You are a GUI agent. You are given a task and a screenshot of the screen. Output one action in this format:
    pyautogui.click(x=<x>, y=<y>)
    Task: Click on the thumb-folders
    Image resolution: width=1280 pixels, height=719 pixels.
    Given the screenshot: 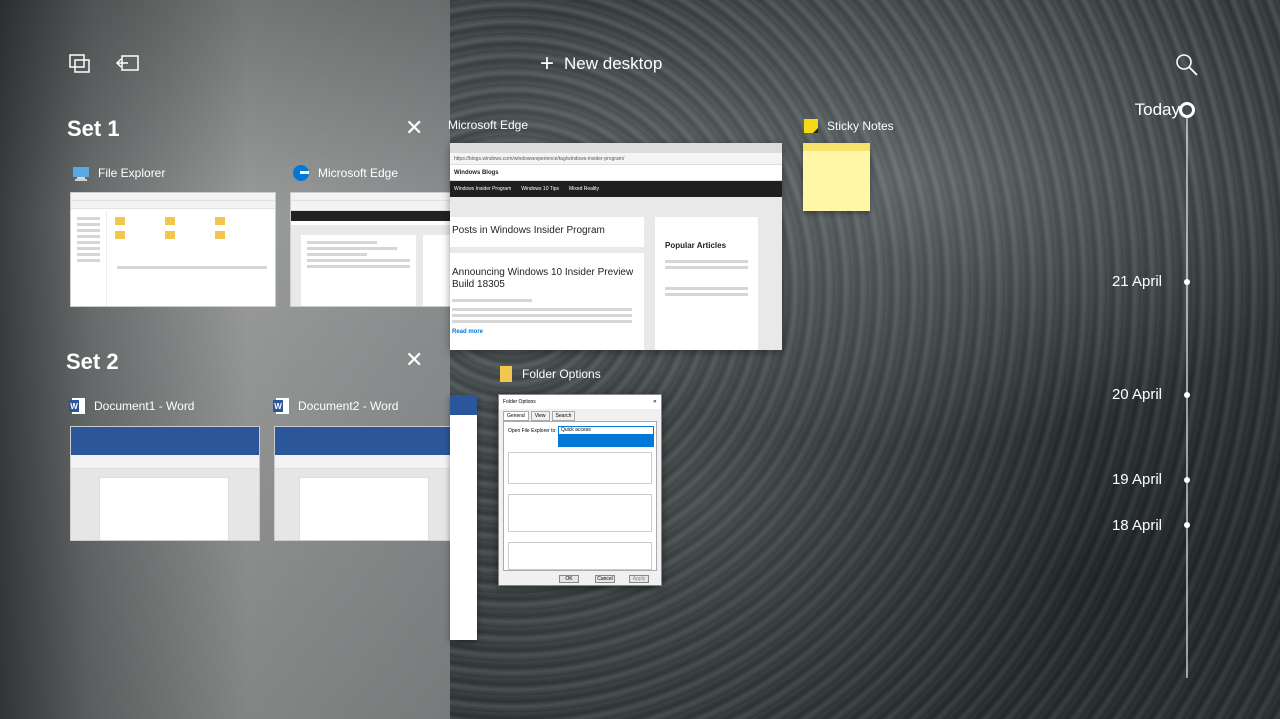 What is the action you would take?
    pyautogui.click(x=170, y=228)
    